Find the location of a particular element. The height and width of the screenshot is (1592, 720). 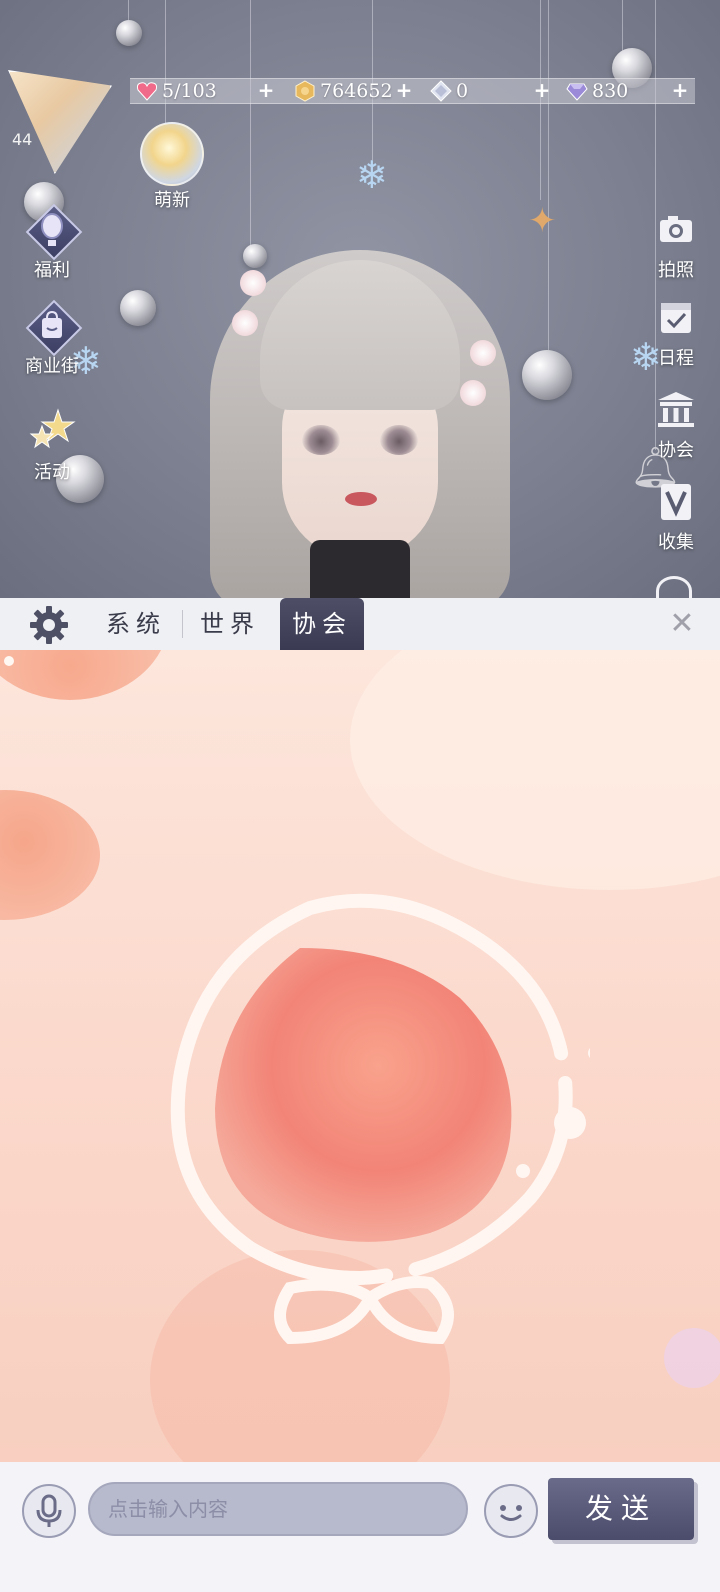

newbie-button: 萌新 is located at coordinates (172, 167).